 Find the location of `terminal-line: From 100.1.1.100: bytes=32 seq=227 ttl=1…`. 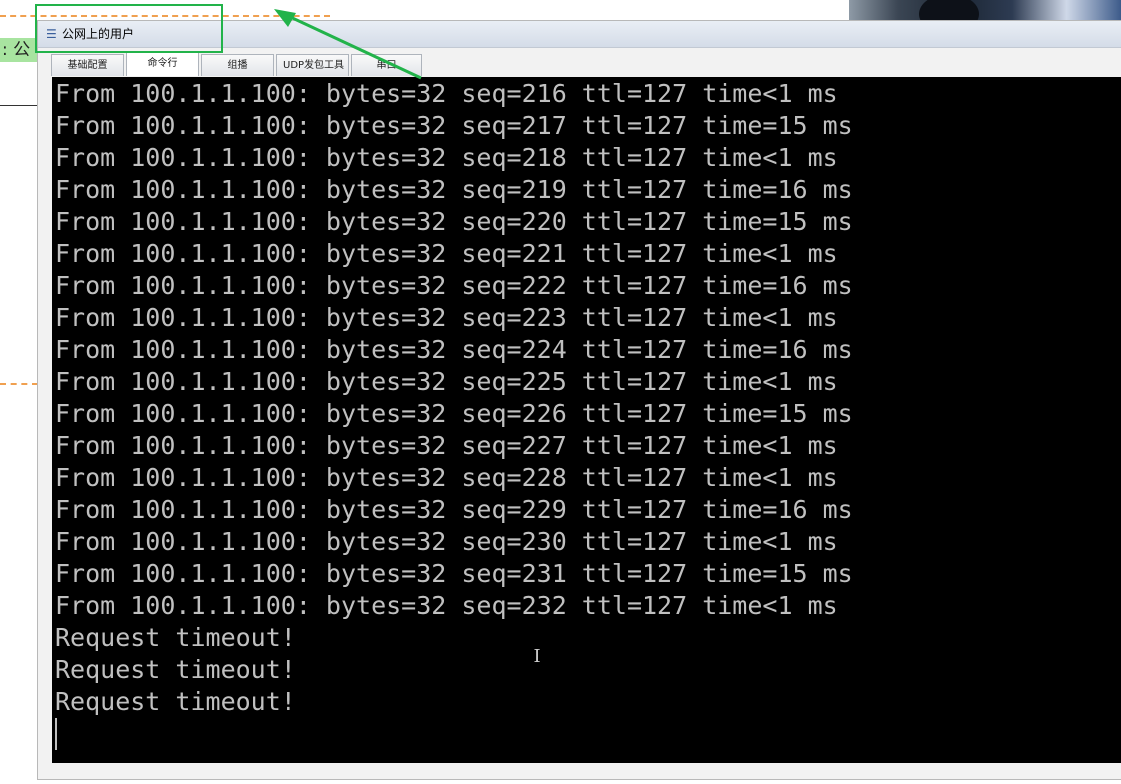

terminal-line: From 100.1.1.100: bytes=32 seq=227 ttl=1… is located at coordinates (446, 445).